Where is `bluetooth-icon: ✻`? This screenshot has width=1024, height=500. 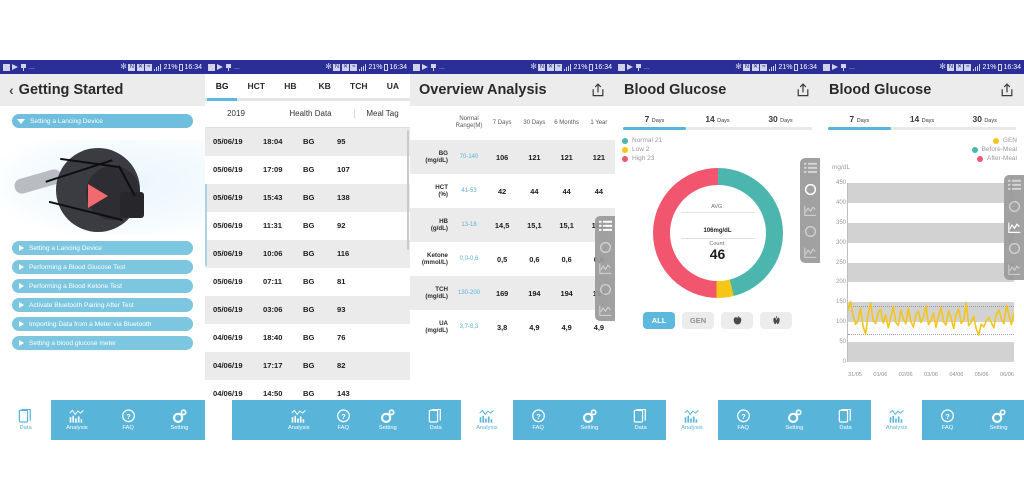 bluetooth-icon: ✻ is located at coordinates (942, 66).